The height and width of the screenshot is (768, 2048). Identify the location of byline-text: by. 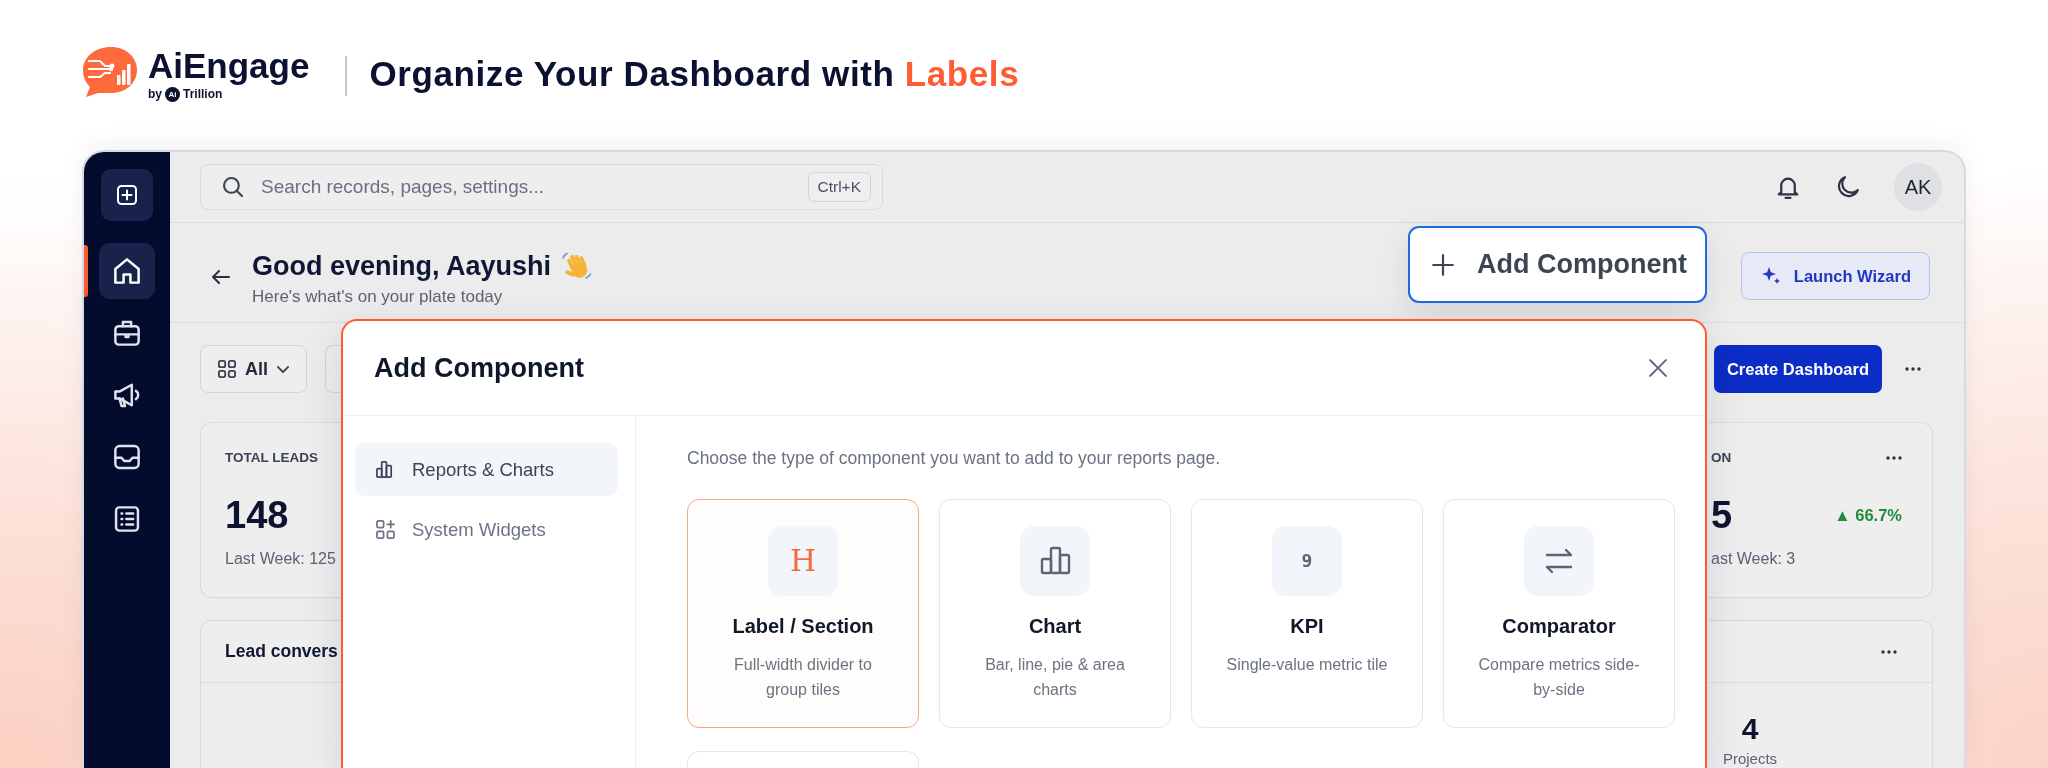
(155, 94).